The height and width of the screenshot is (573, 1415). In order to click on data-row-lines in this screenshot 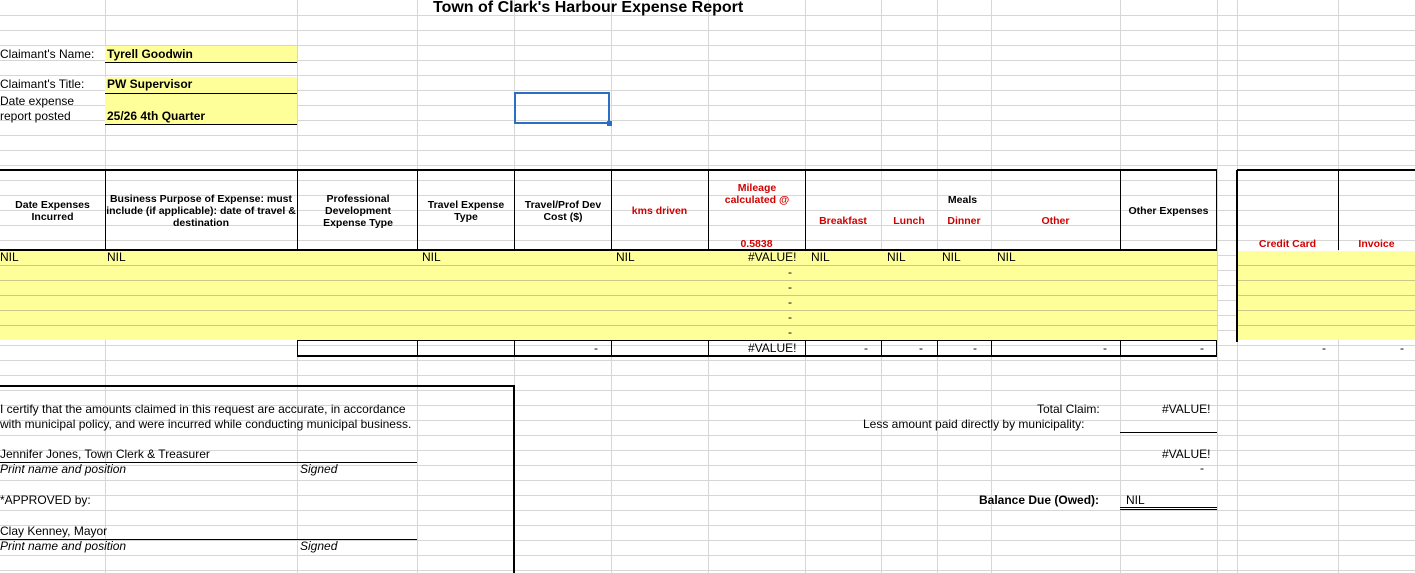, I will do `click(608, 295)`.